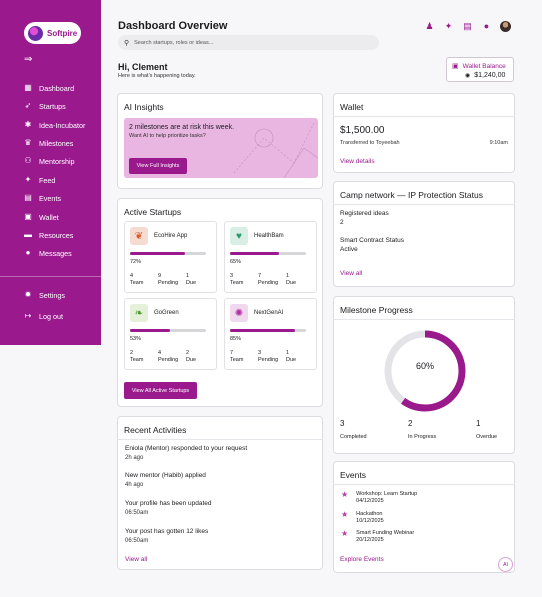 Image resolution: width=542 pixels, height=597 pixels. Describe the element at coordinates (170, 257) in the screenshot. I see `startup-card-ecohire: ❦ EcoHire App 72% 4 Team 9 Pending 1 Due` at that location.